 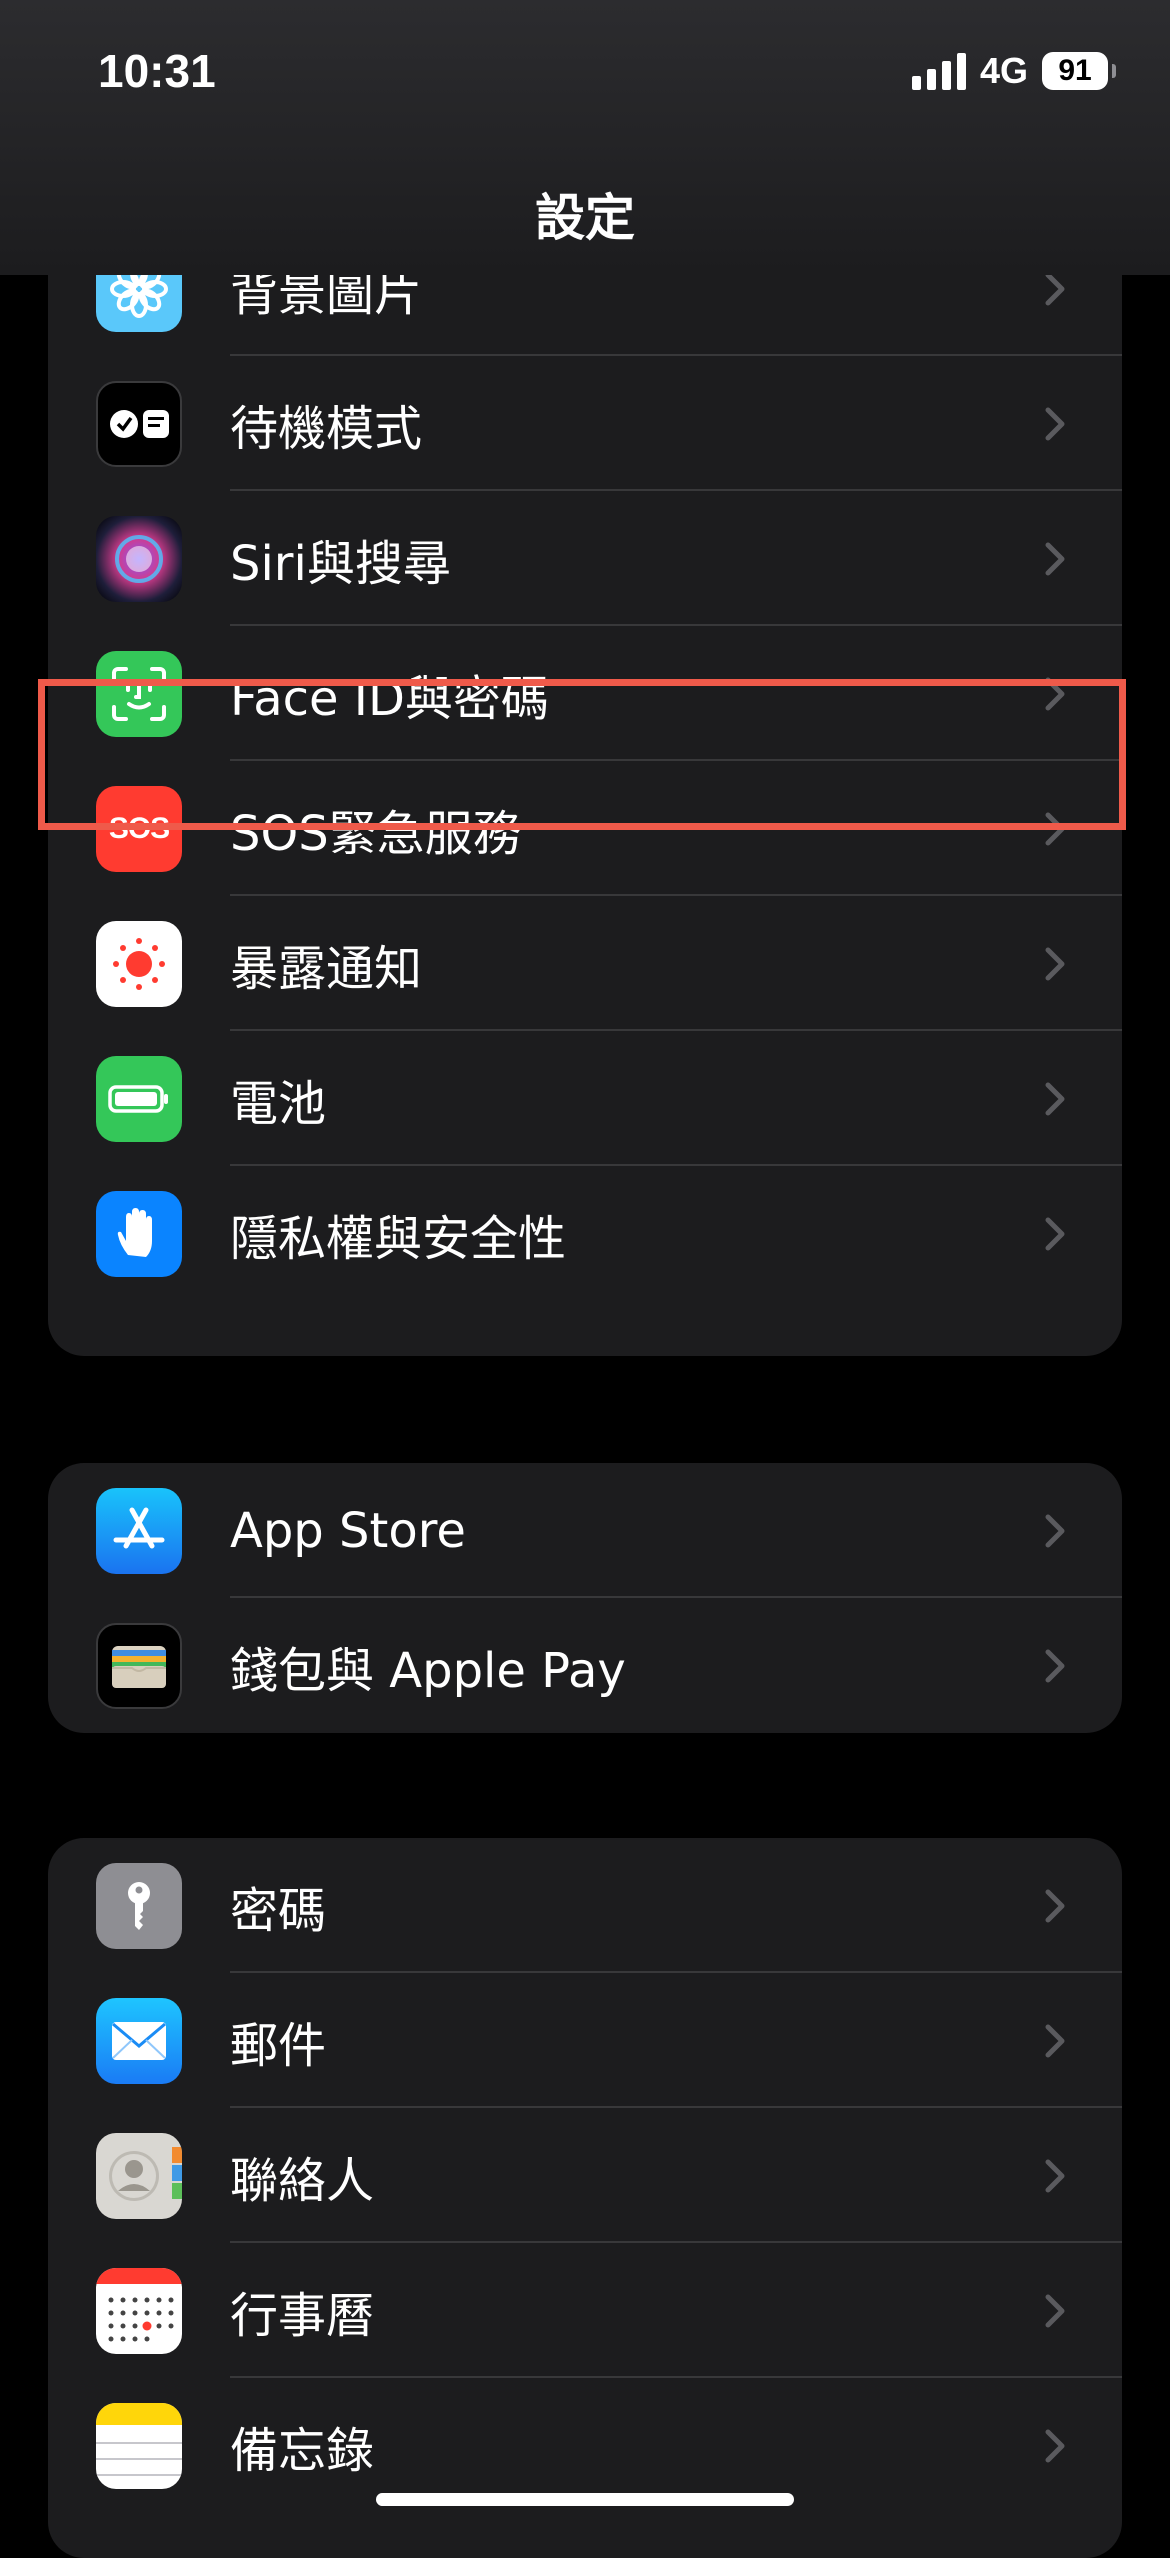 I want to click on settings-row-label: Siri與搜尋, so click(x=340, y=563).